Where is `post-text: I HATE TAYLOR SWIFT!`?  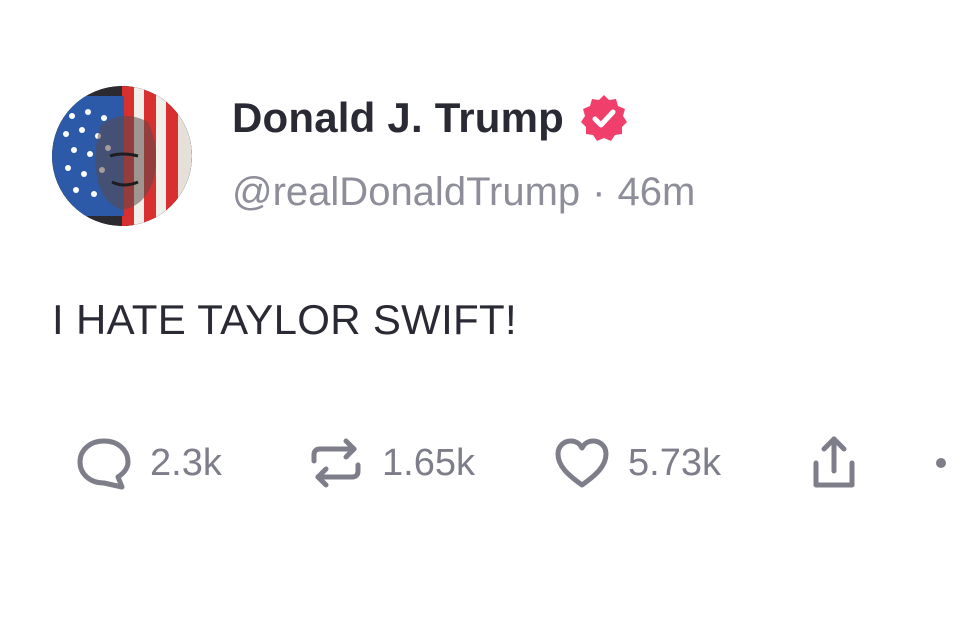 post-text: I HATE TAYLOR SWIFT! is located at coordinates (284, 319).